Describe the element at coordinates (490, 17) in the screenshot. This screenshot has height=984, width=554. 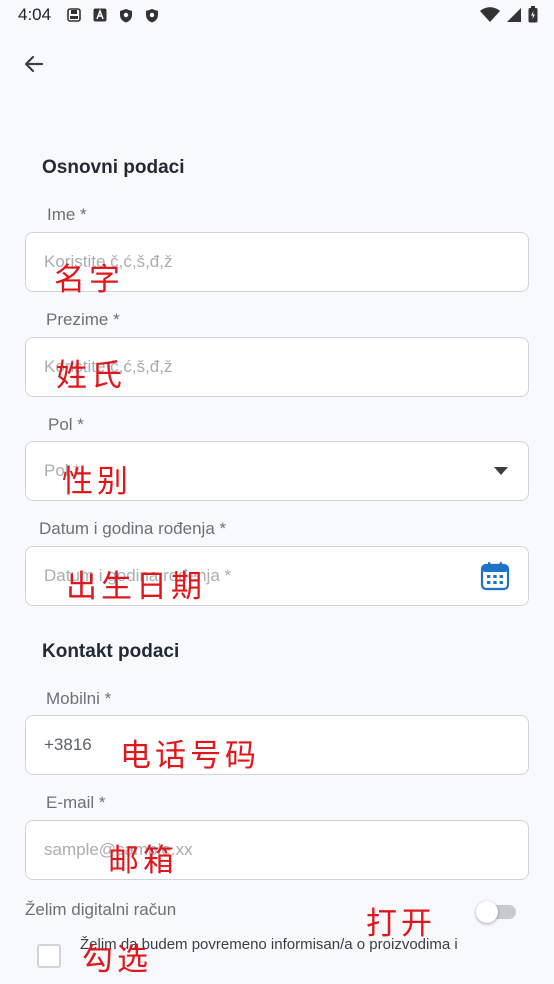
I see `wifi-icon` at that location.